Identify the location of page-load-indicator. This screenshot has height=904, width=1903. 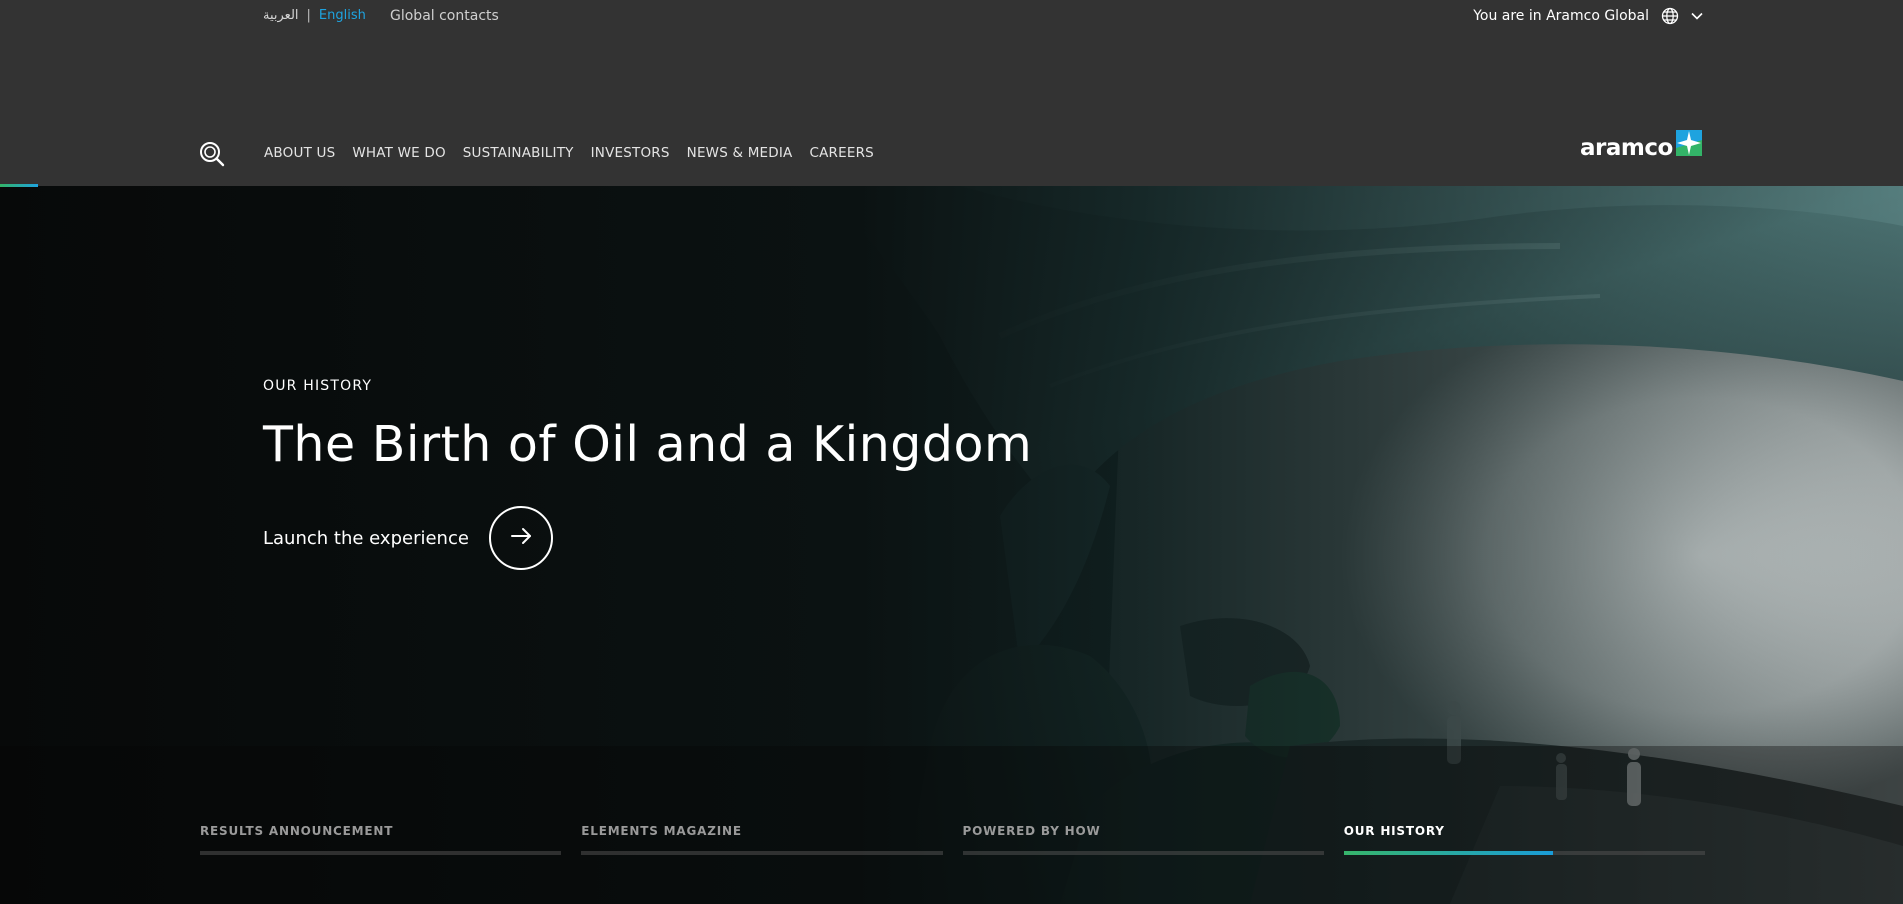
(19, 185).